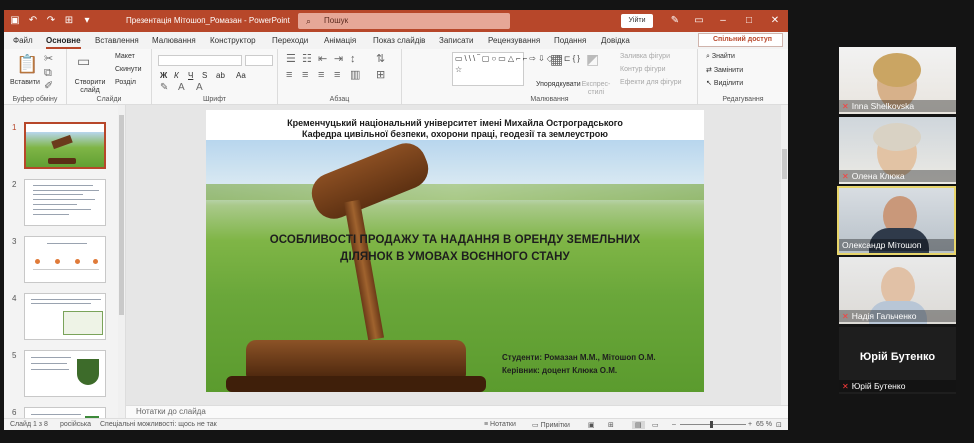  I want to click on thumbnails-scrollbar, so click(121, 267).